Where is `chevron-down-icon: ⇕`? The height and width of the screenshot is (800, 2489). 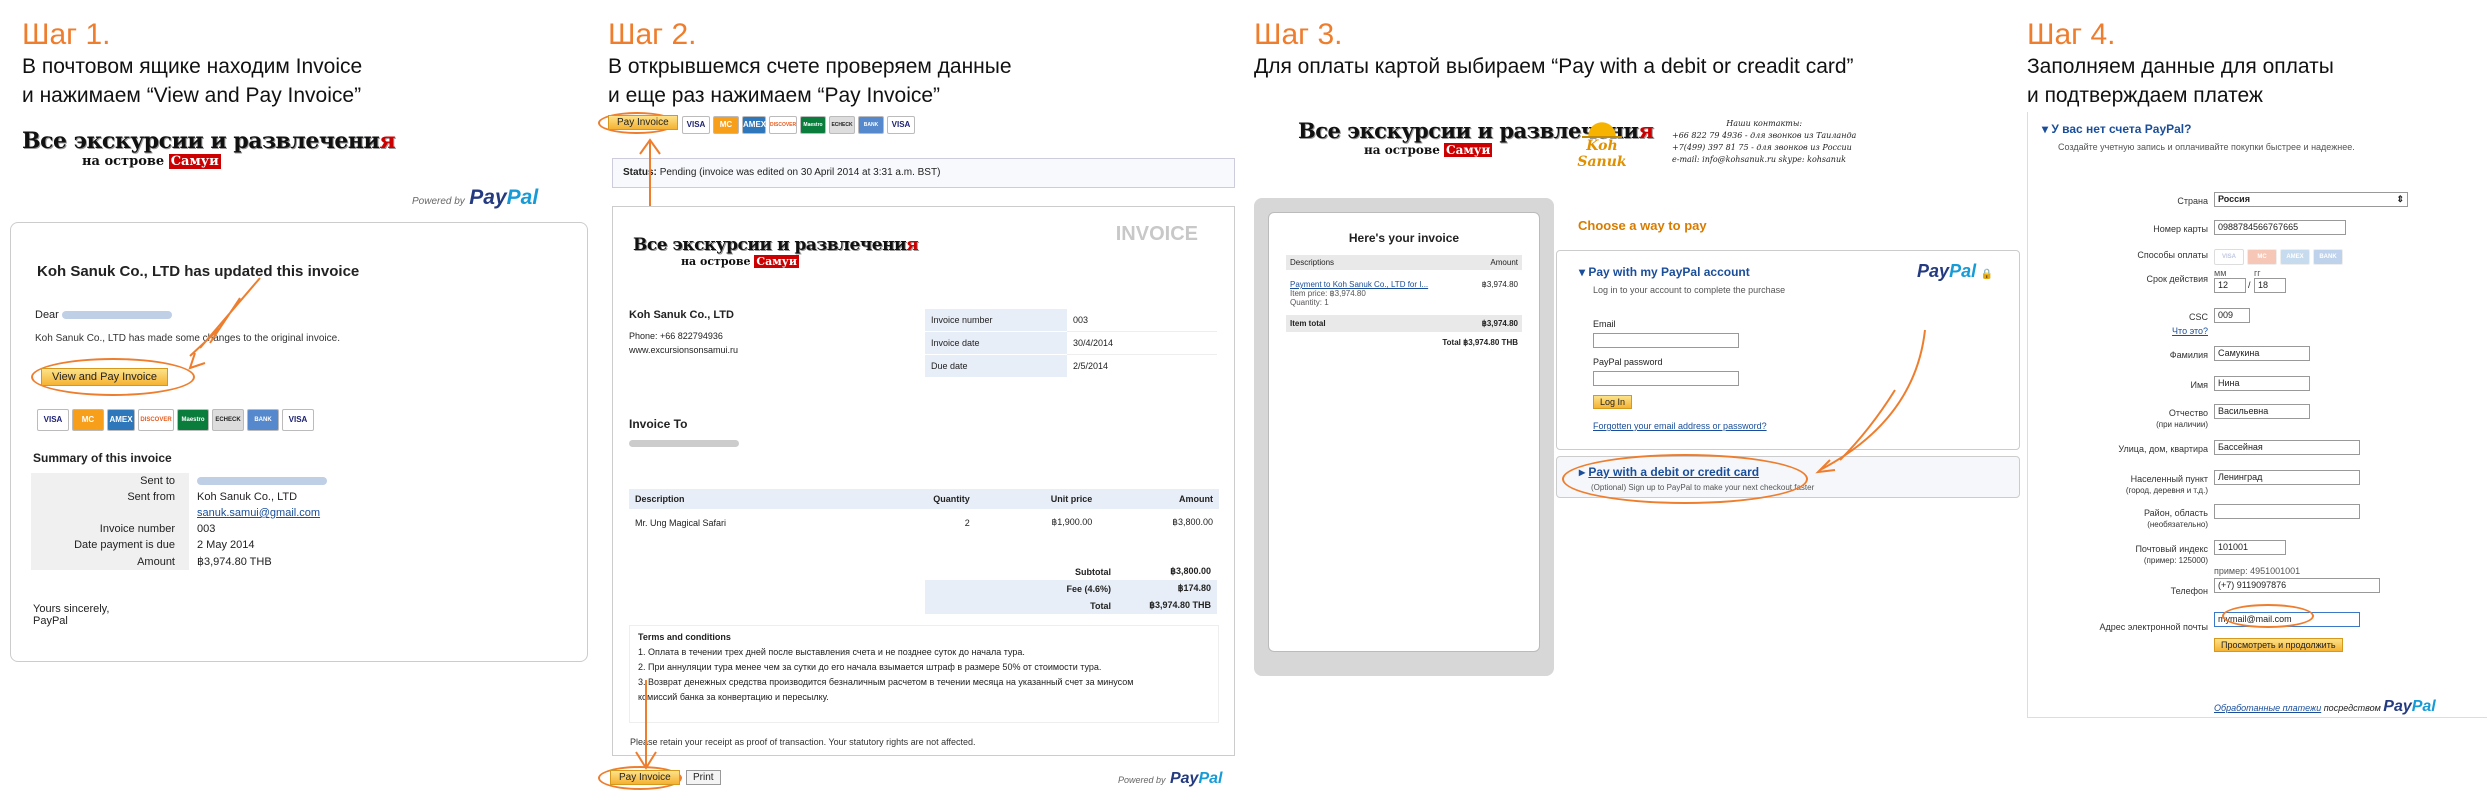 chevron-down-icon: ⇕ is located at coordinates (2400, 199).